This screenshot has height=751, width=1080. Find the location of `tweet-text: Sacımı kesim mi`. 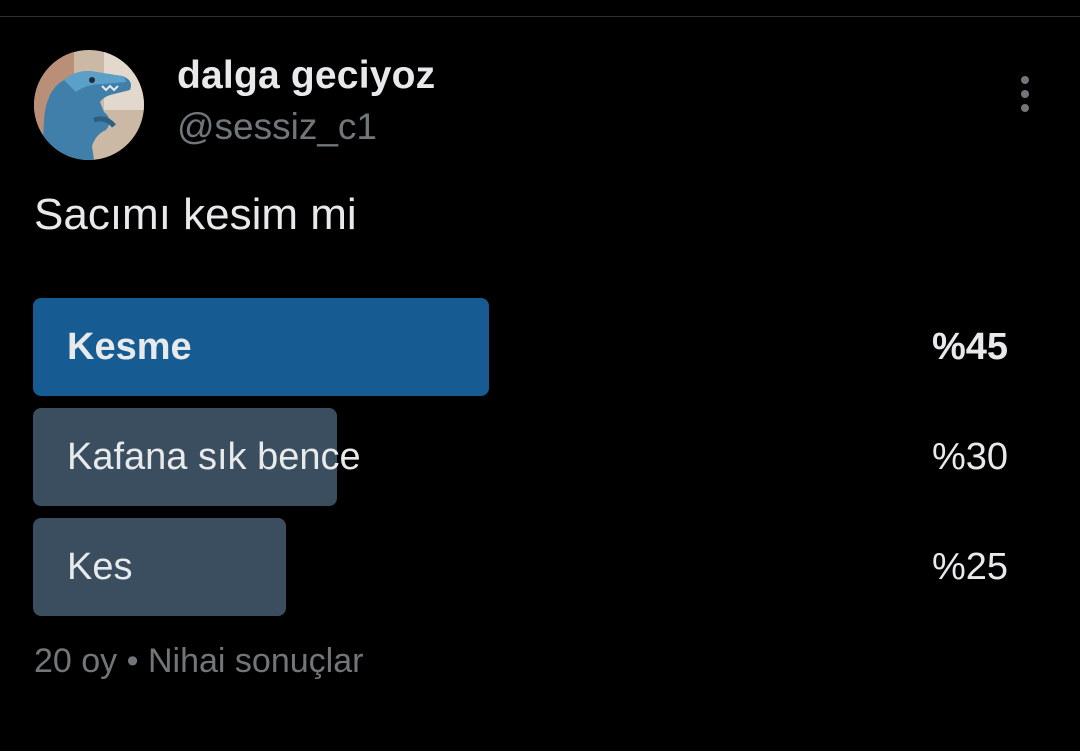

tweet-text: Sacımı kesim mi is located at coordinates (195, 214).